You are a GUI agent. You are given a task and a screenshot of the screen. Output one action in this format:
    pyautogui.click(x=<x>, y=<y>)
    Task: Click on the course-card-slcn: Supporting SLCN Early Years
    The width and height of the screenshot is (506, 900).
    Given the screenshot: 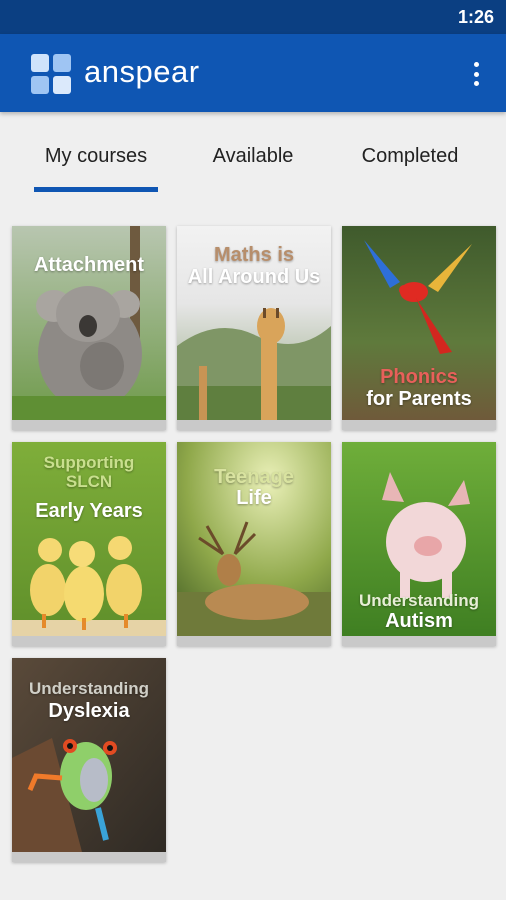 What is the action you would take?
    pyautogui.click(x=89, y=544)
    